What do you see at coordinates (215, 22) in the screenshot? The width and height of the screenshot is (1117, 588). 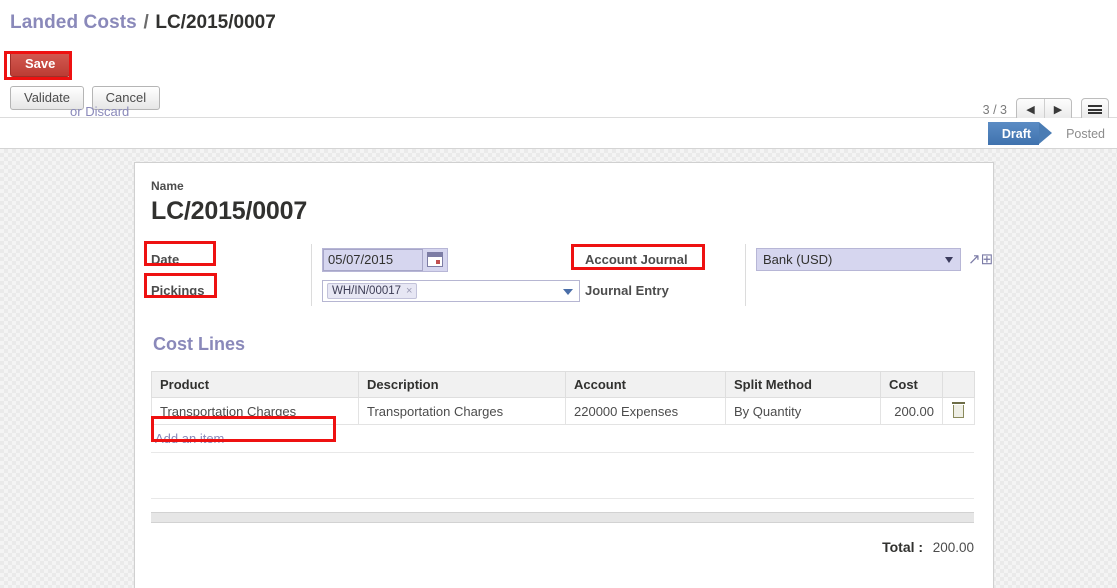 I see `breadcrumb-current: LC/2015/0007` at bounding box center [215, 22].